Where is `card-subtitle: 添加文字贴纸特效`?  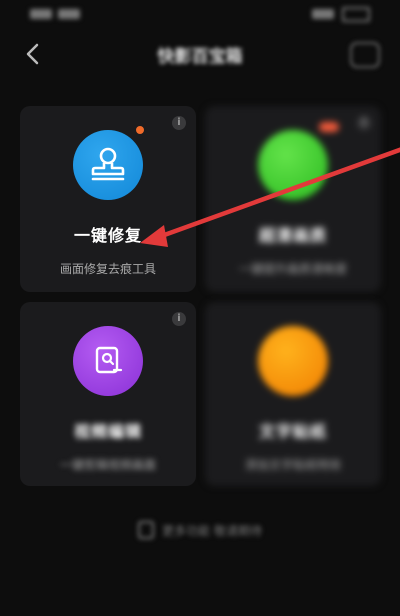
card-subtitle: 添加文字贴纸特效 is located at coordinates (292, 465).